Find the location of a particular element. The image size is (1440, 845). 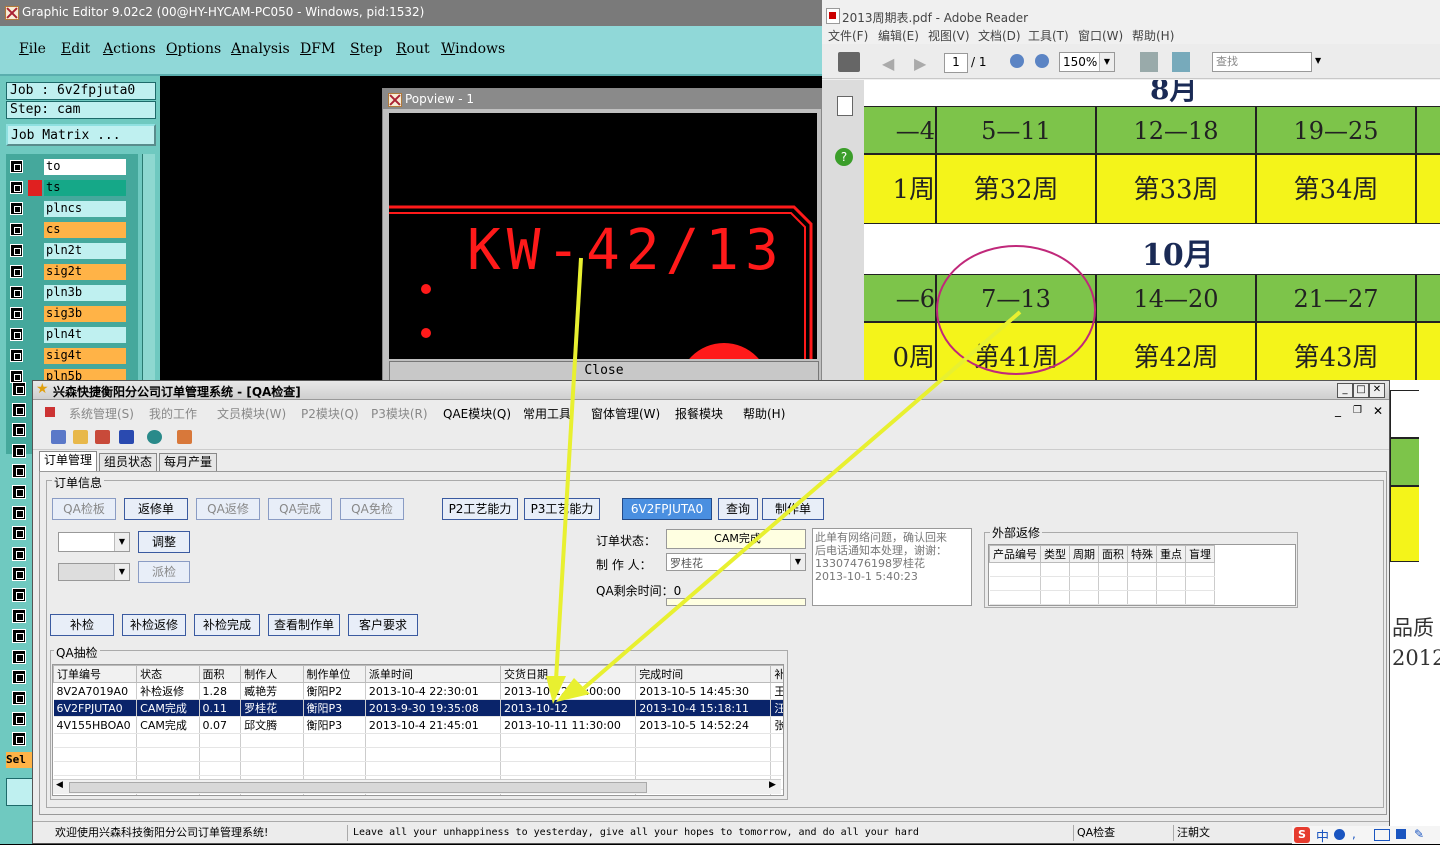

layer-row-pln4t: pln4t is located at coordinates (68, 335).